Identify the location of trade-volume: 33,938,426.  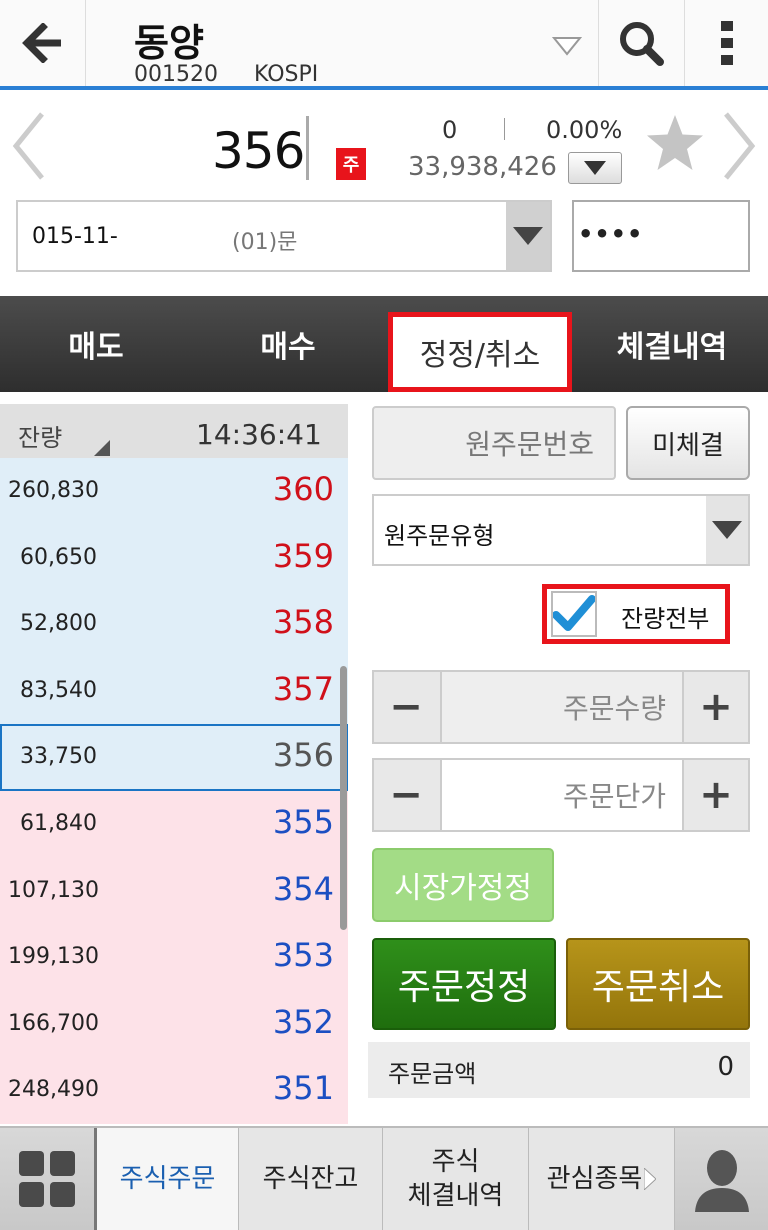
(482, 167).